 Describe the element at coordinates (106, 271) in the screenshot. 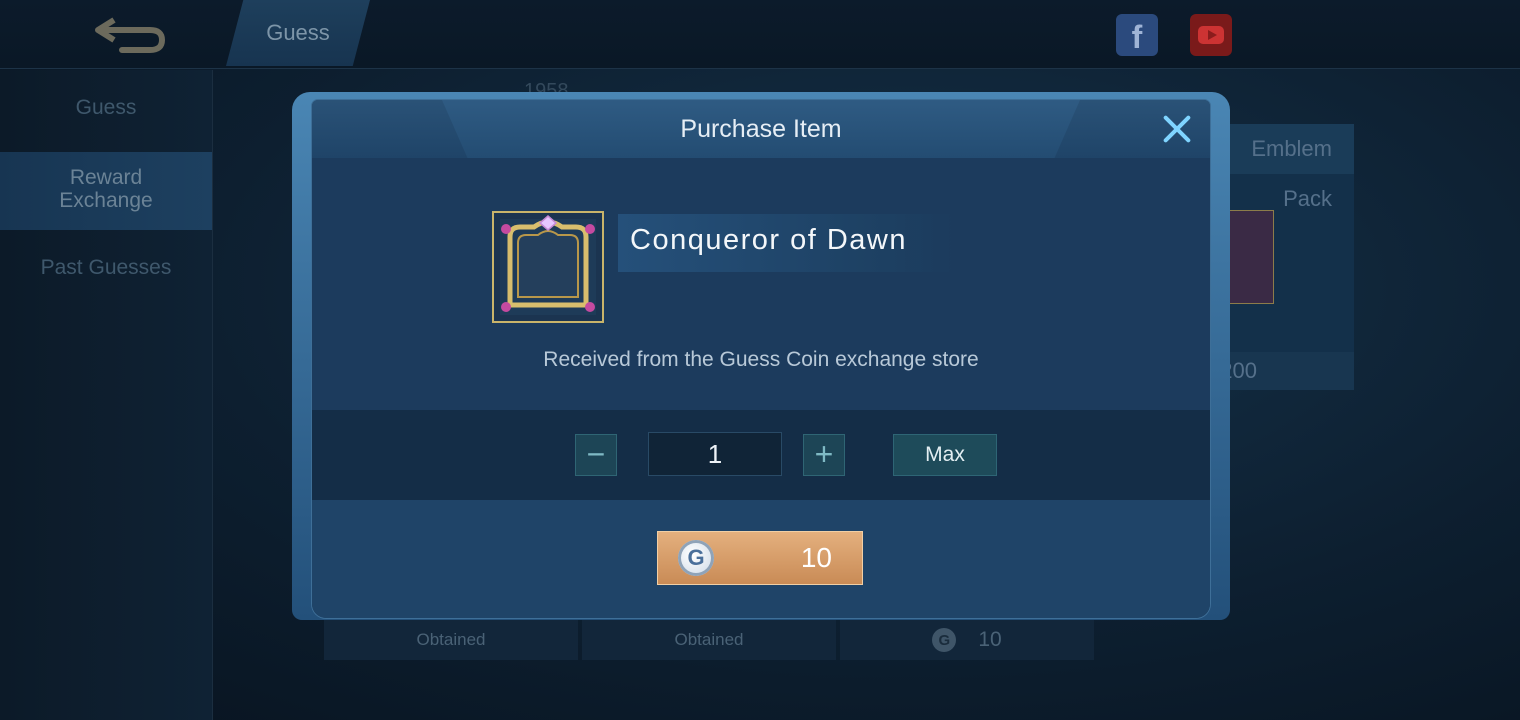

I see `sidebar-item-past-guesses: Past Guesses` at that location.